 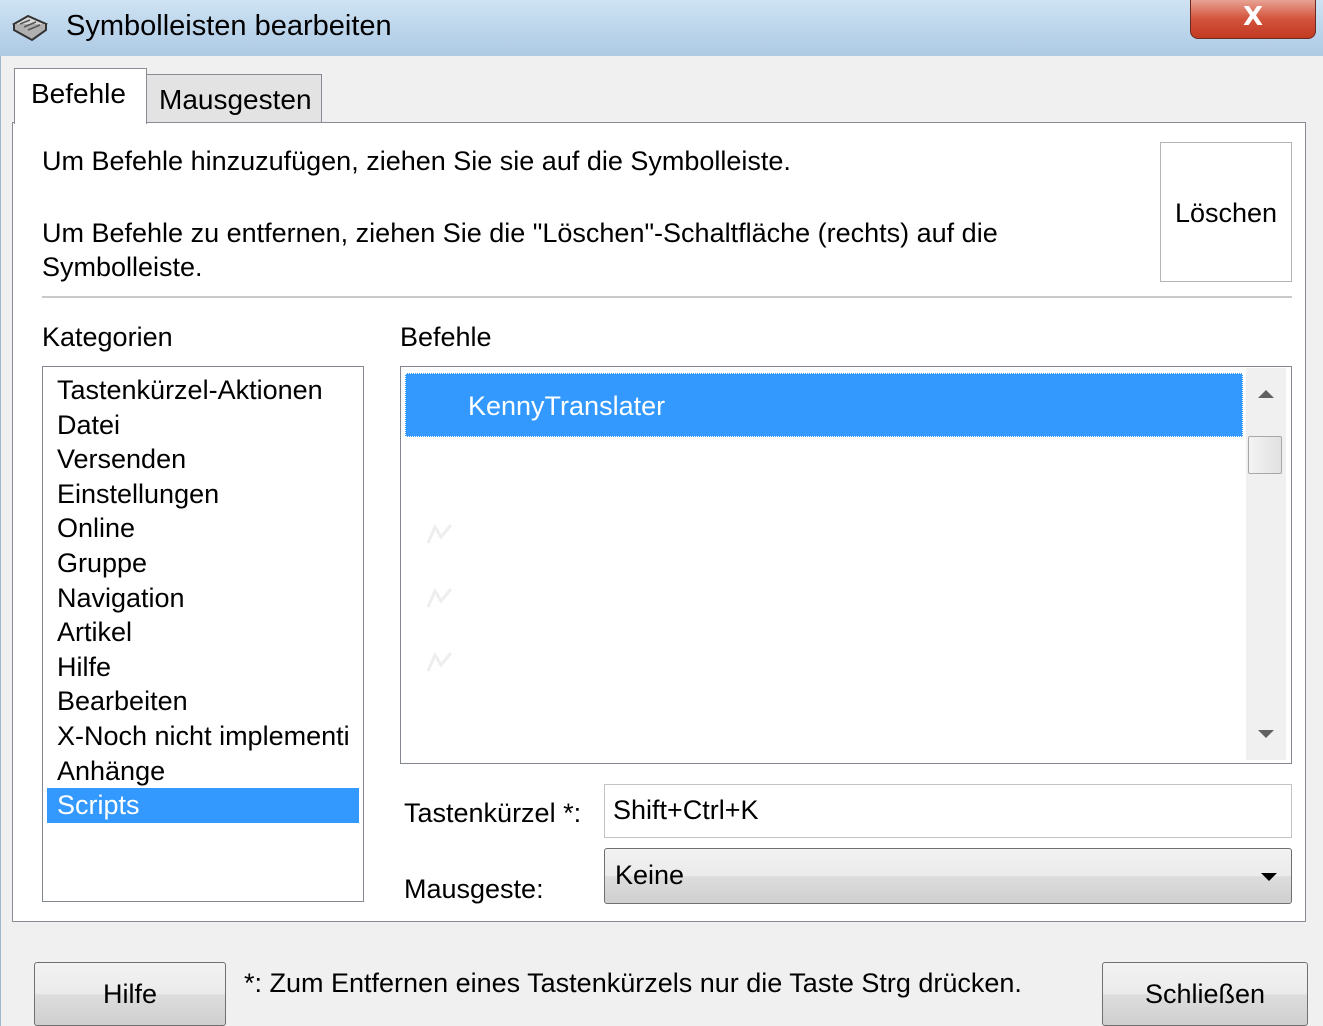 What do you see at coordinates (203, 494) in the screenshot?
I see `category-item: Einstellungen` at bounding box center [203, 494].